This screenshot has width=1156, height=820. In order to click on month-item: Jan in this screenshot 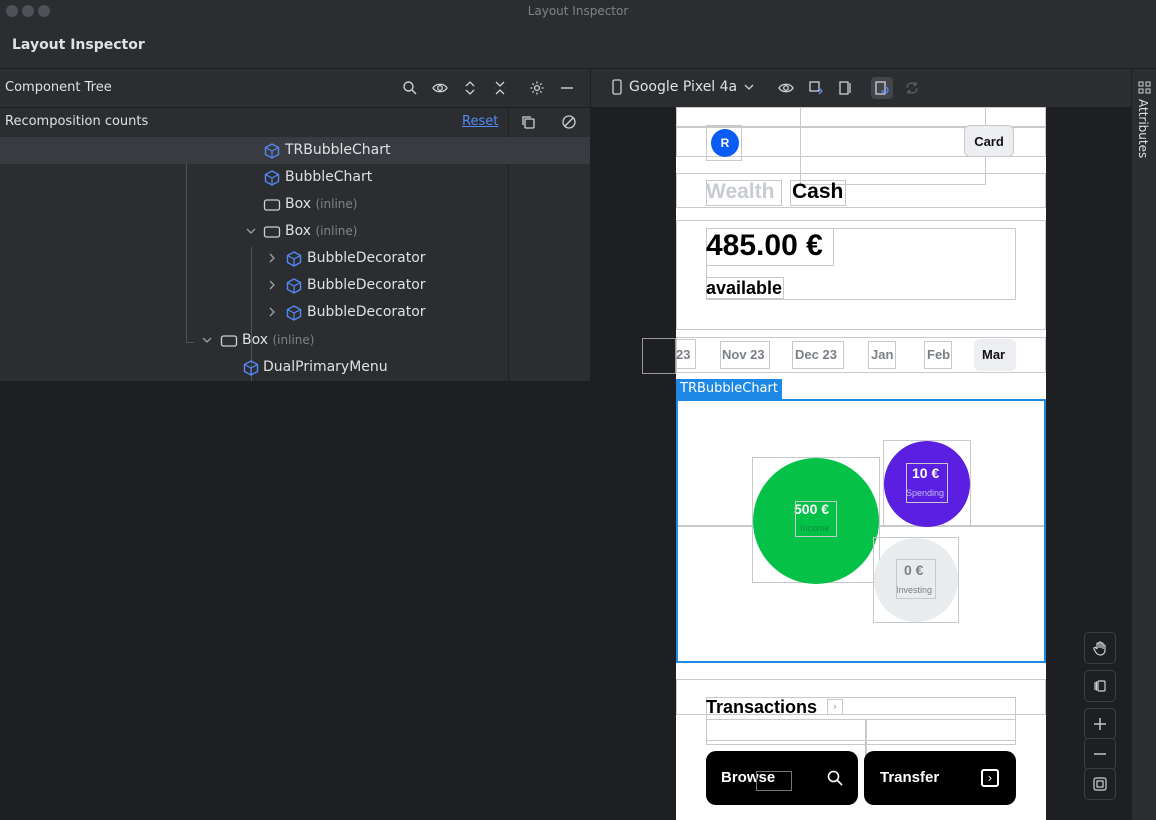, I will do `click(882, 354)`.